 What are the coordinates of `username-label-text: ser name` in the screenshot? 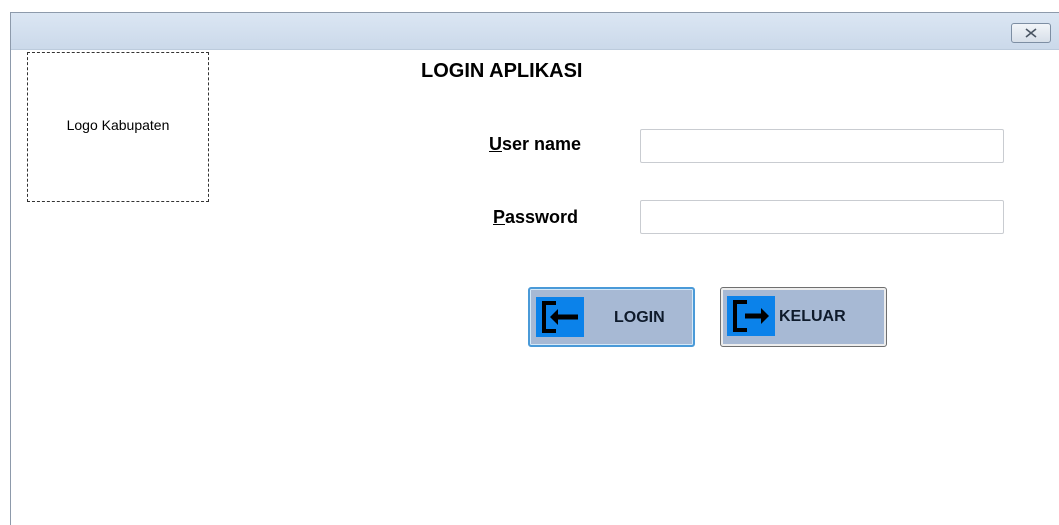 It's located at (542, 144).